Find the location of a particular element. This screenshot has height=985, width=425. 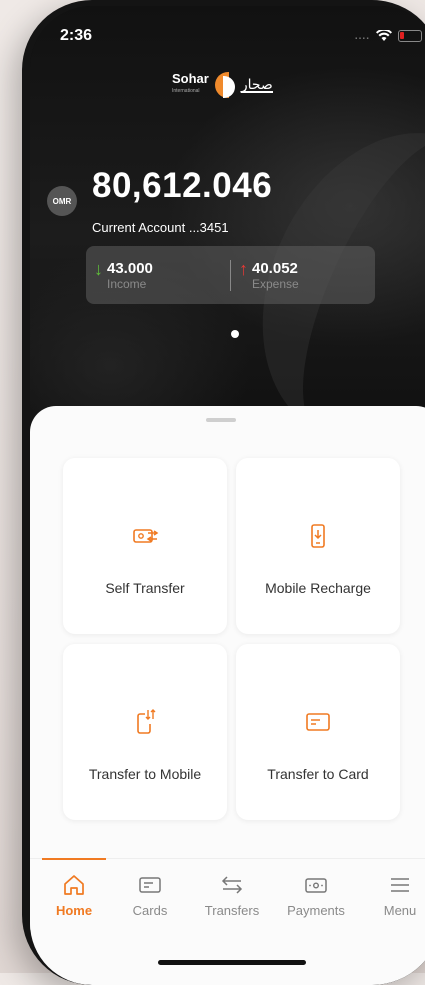

bank-logo: Sohar International صحار is located at coordinates (222, 85).